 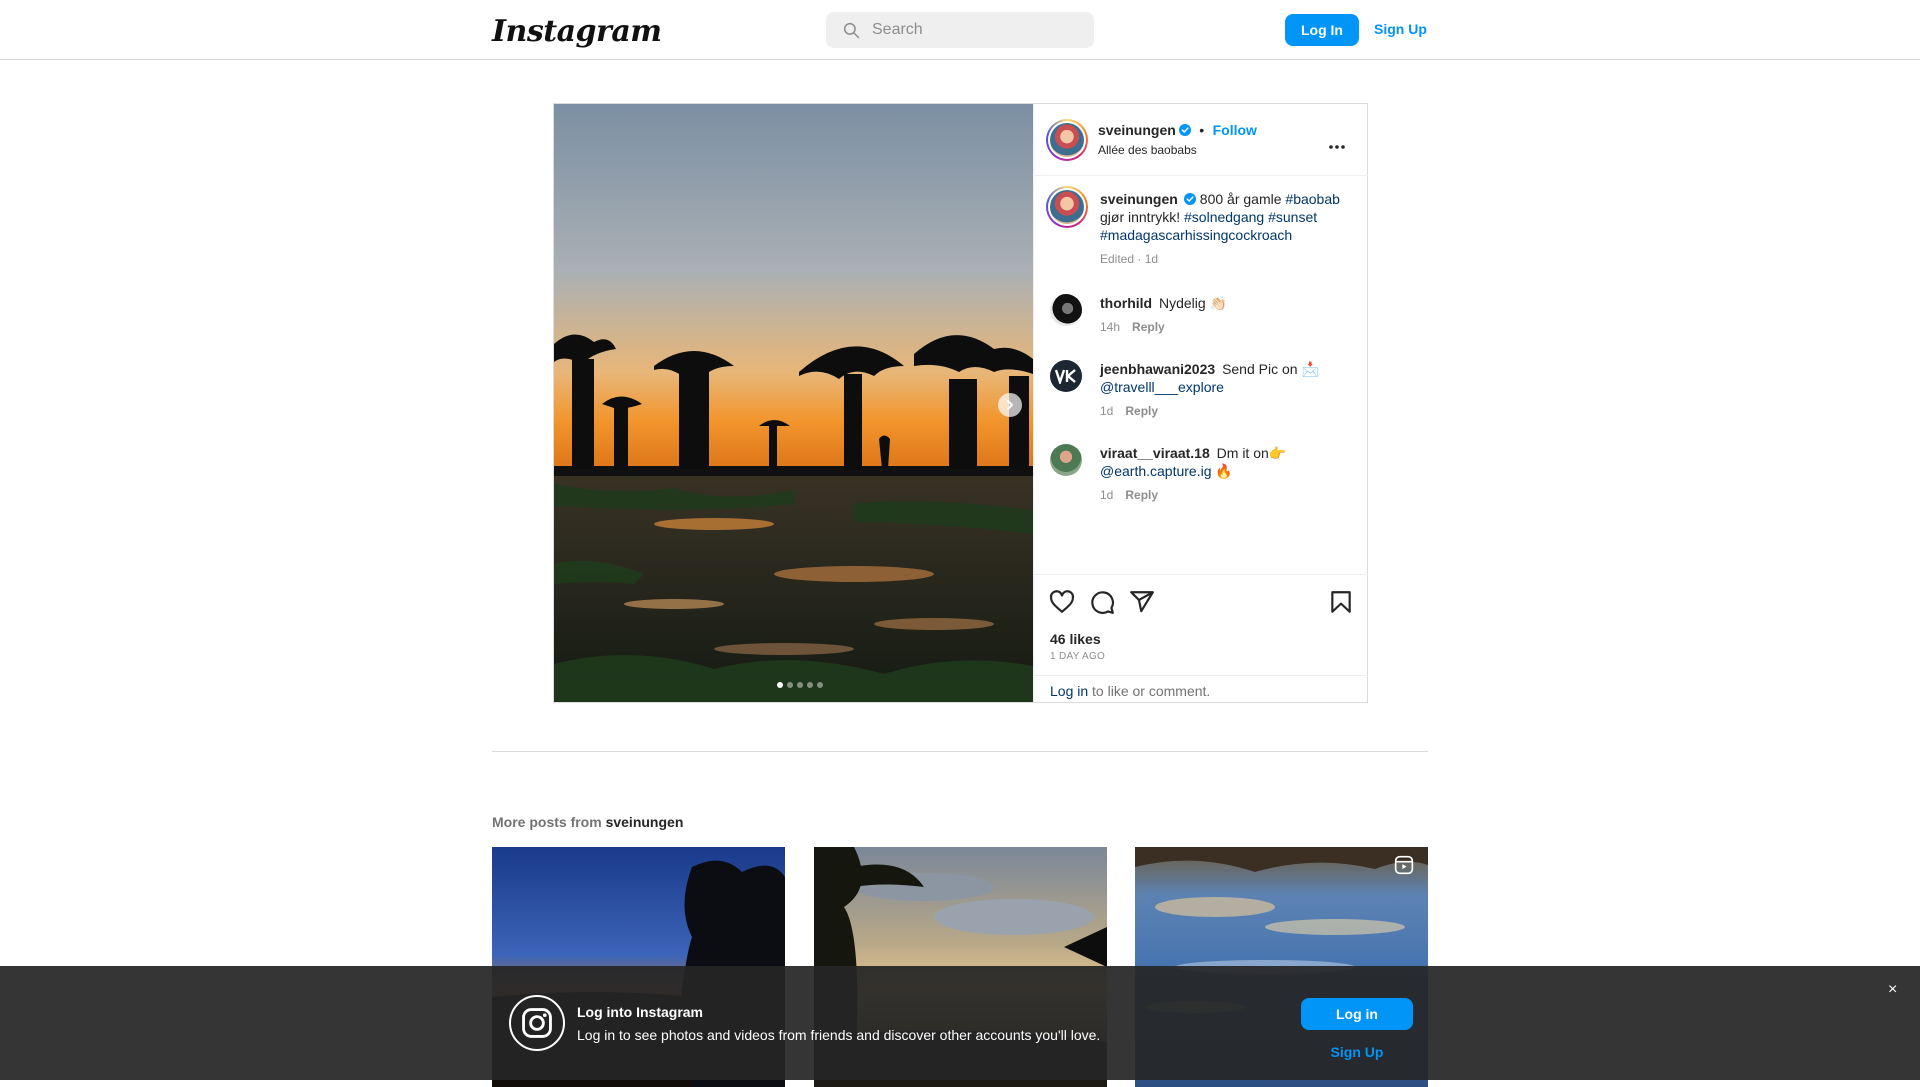 I want to click on hashtag-link: #sunset, so click(x=1292, y=217).